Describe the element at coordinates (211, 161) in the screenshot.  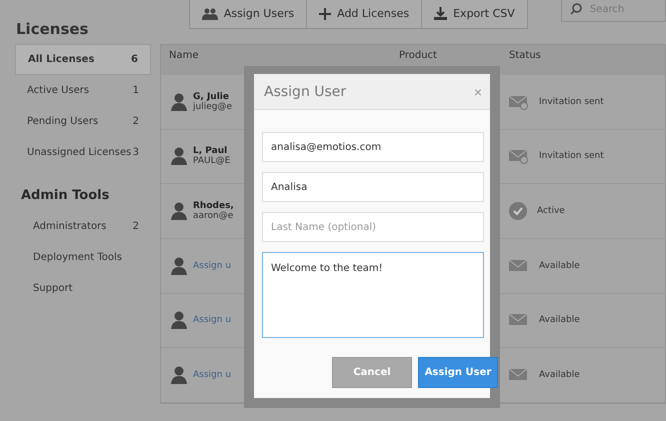
I see `user-email: PAUL@E` at that location.